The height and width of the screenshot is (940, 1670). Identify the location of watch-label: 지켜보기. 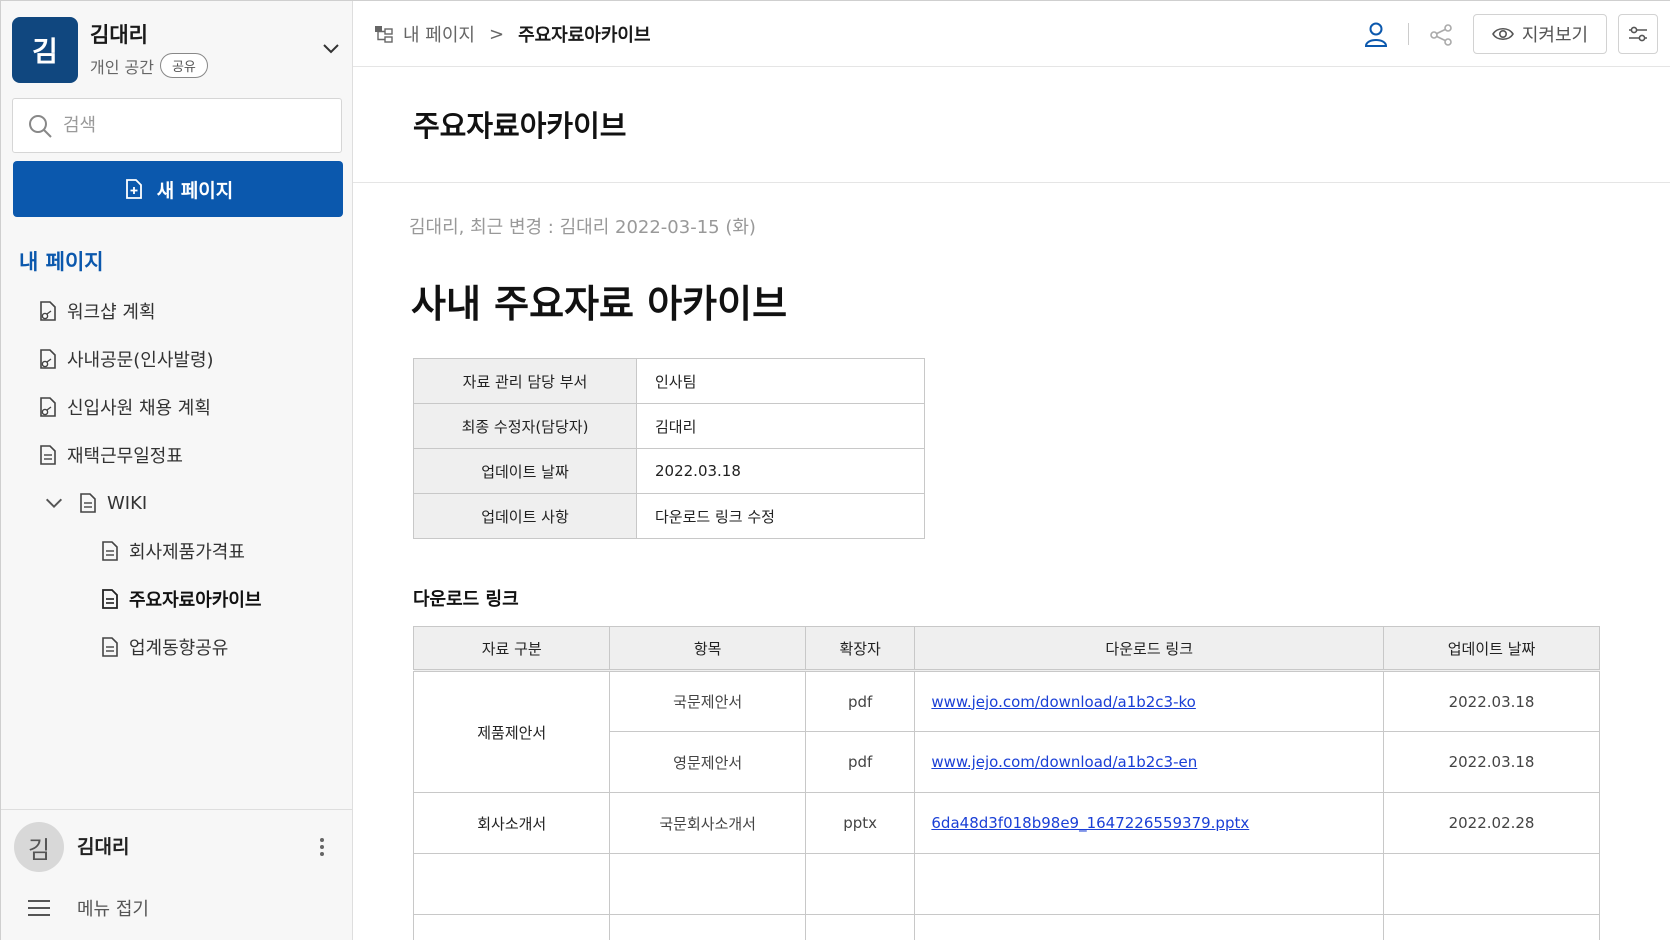
(1555, 35).